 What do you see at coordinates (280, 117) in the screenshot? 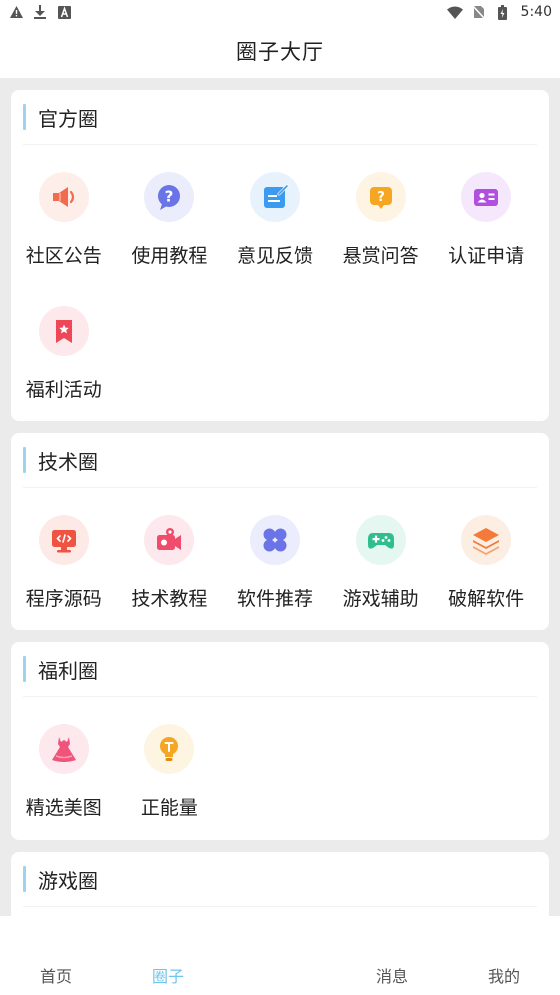
I see `section-header: 官方圈` at bounding box center [280, 117].